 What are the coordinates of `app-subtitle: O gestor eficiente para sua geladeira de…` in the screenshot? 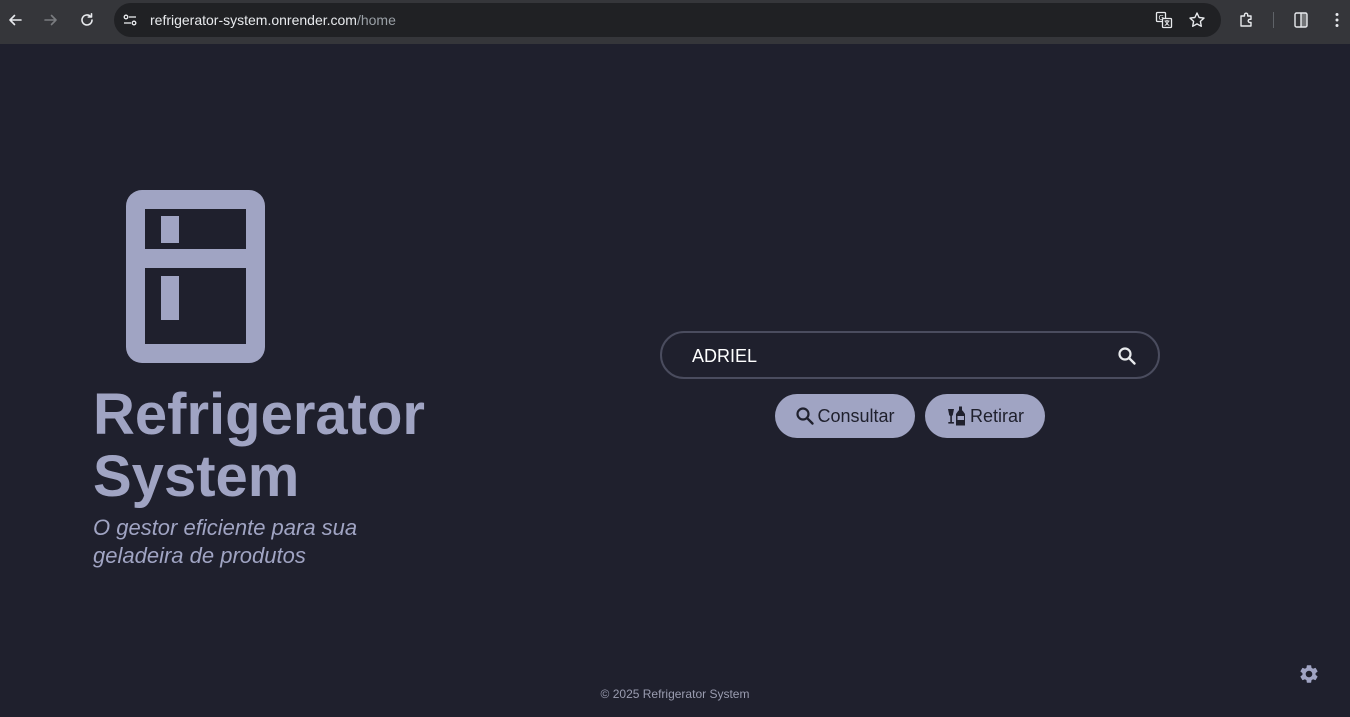 It's located at (225, 541).